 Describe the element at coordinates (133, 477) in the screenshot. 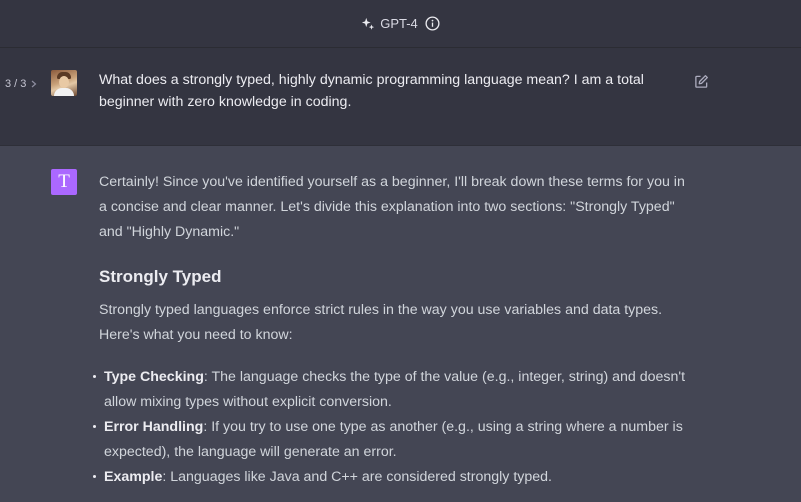

I see `bullet-term: Example` at that location.